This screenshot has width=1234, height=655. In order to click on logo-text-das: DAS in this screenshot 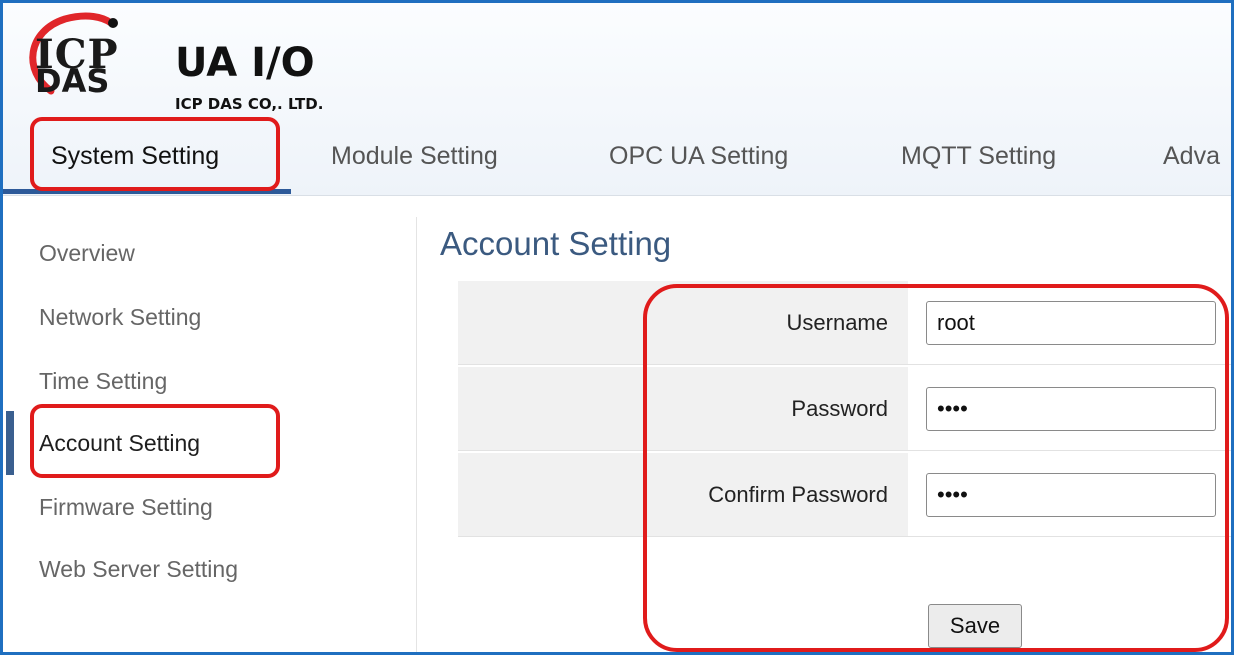, I will do `click(72, 81)`.